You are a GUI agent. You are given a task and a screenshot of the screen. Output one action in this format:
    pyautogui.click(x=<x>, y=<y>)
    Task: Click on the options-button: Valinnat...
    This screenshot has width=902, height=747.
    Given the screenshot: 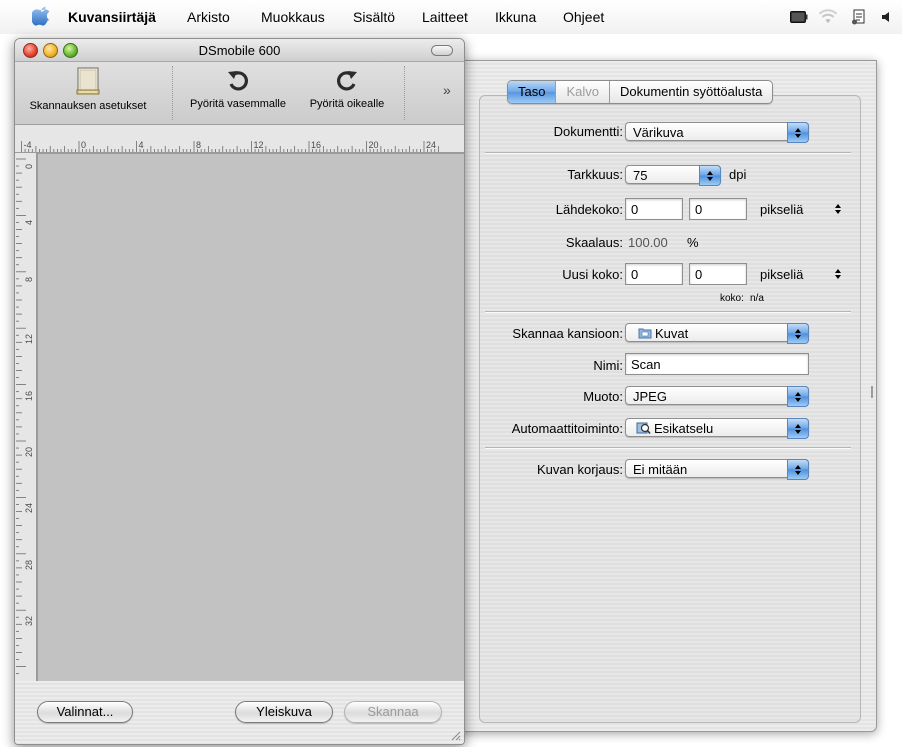 What is the action you would take?
    pyautogui.click(x=85, y=712)
    